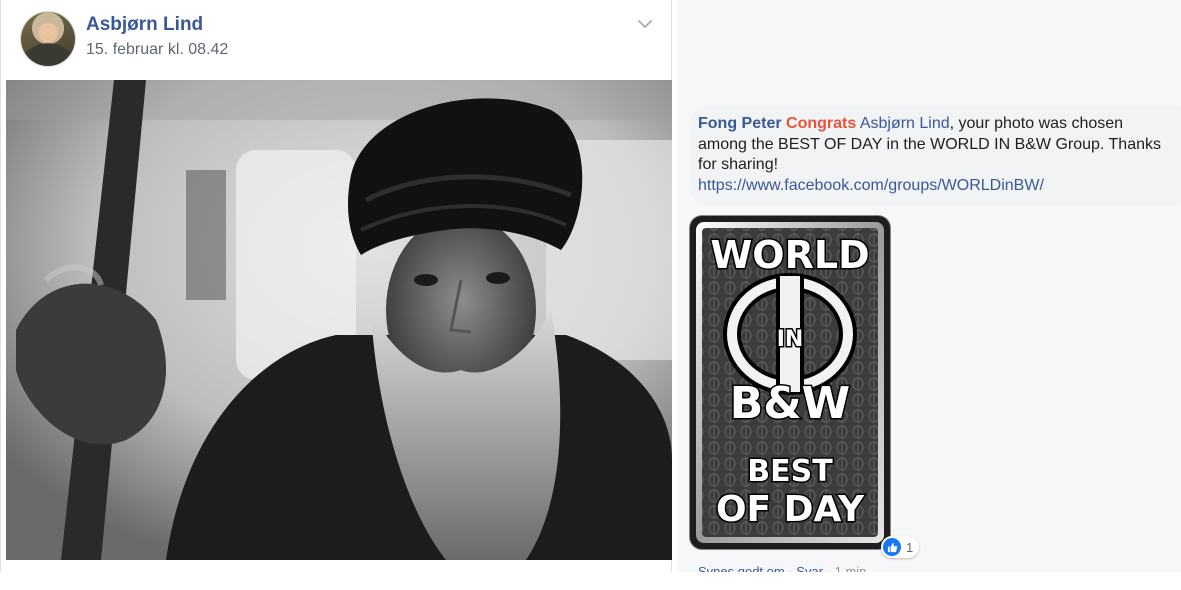  What do you see at coordinates (851, 568) in the screenshot?
I see `comment-time: 1 min` at bounding box center [851, 568].